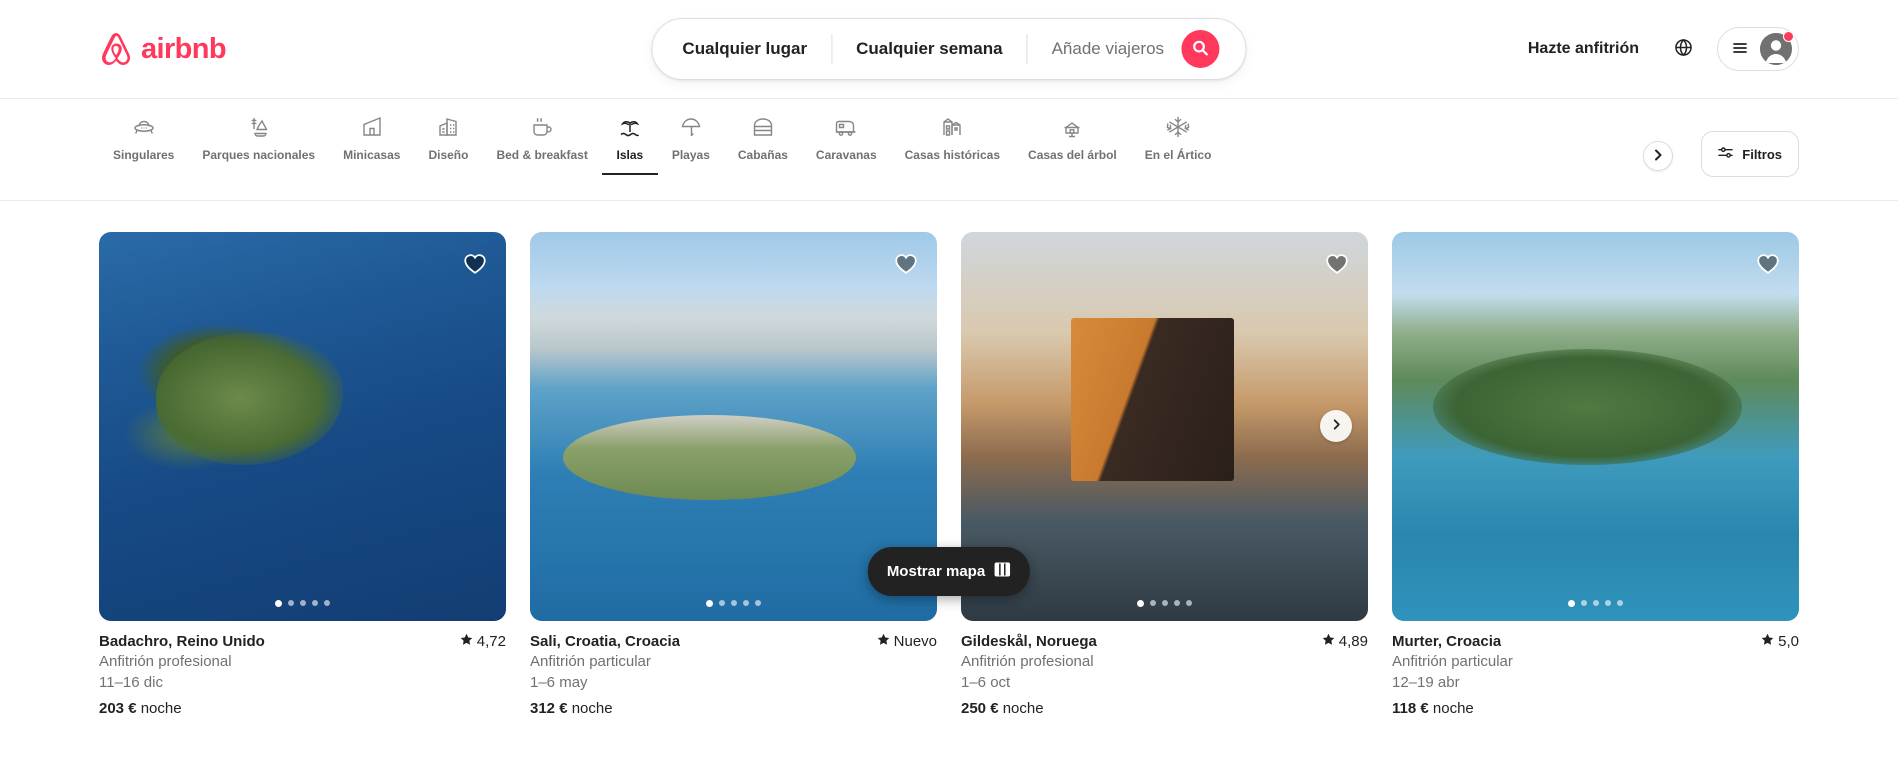 Image resolution: width=1898 pixels, height=766 pixels. I want to click on category-minicasas: Minicasas, so click(371, 142).